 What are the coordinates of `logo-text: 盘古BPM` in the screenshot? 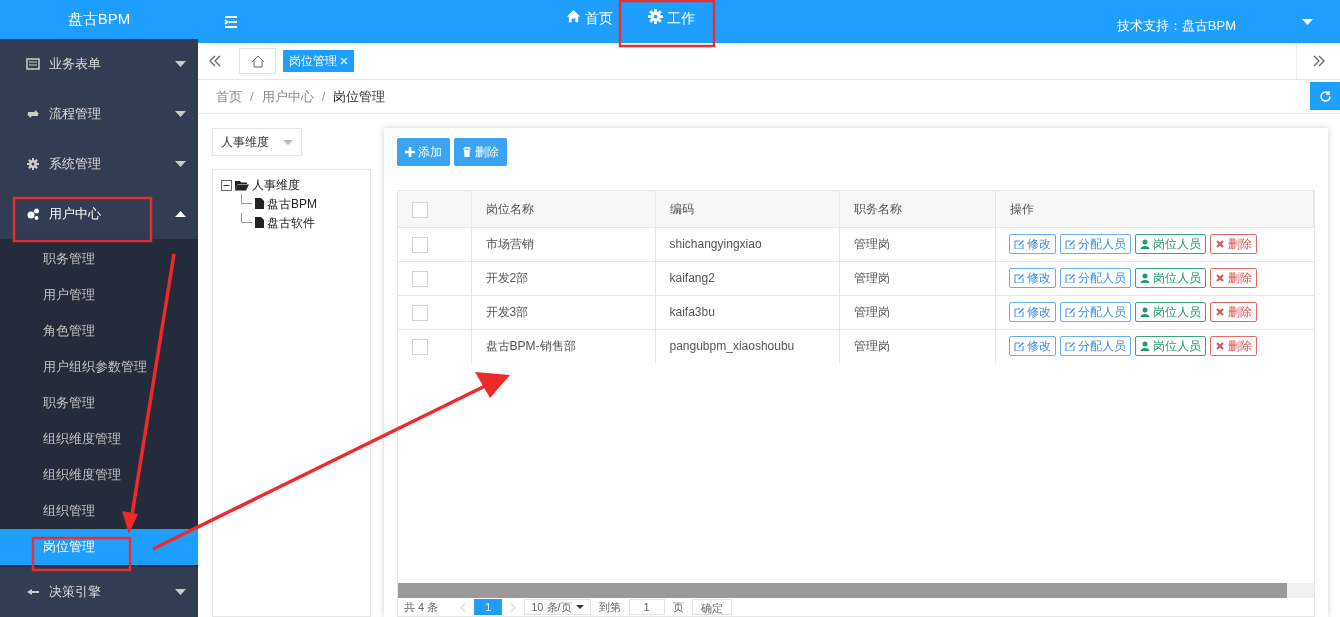 It's located at (99, 19).